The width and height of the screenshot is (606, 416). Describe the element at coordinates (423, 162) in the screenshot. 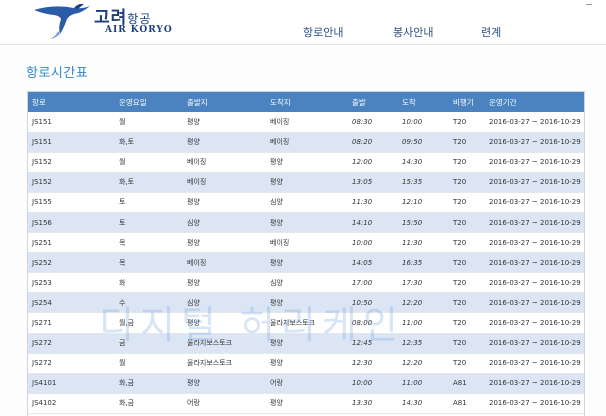

I see `cell-arrival: 14:30` at that location.